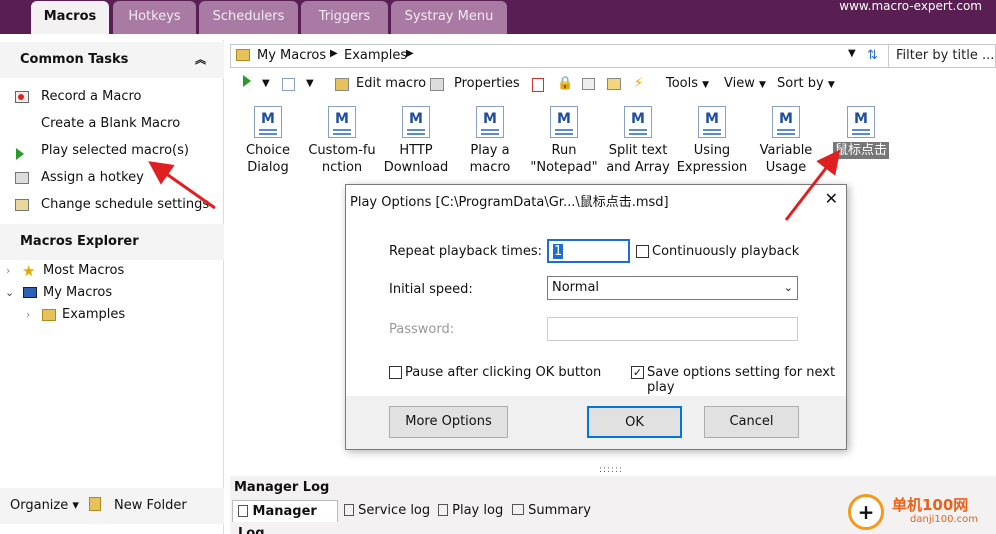 This screenshot has width=996, height=534. Describe the element at coordinates (812, 185) in the screenshot. I see `arrow-to-macro-file` at that location.